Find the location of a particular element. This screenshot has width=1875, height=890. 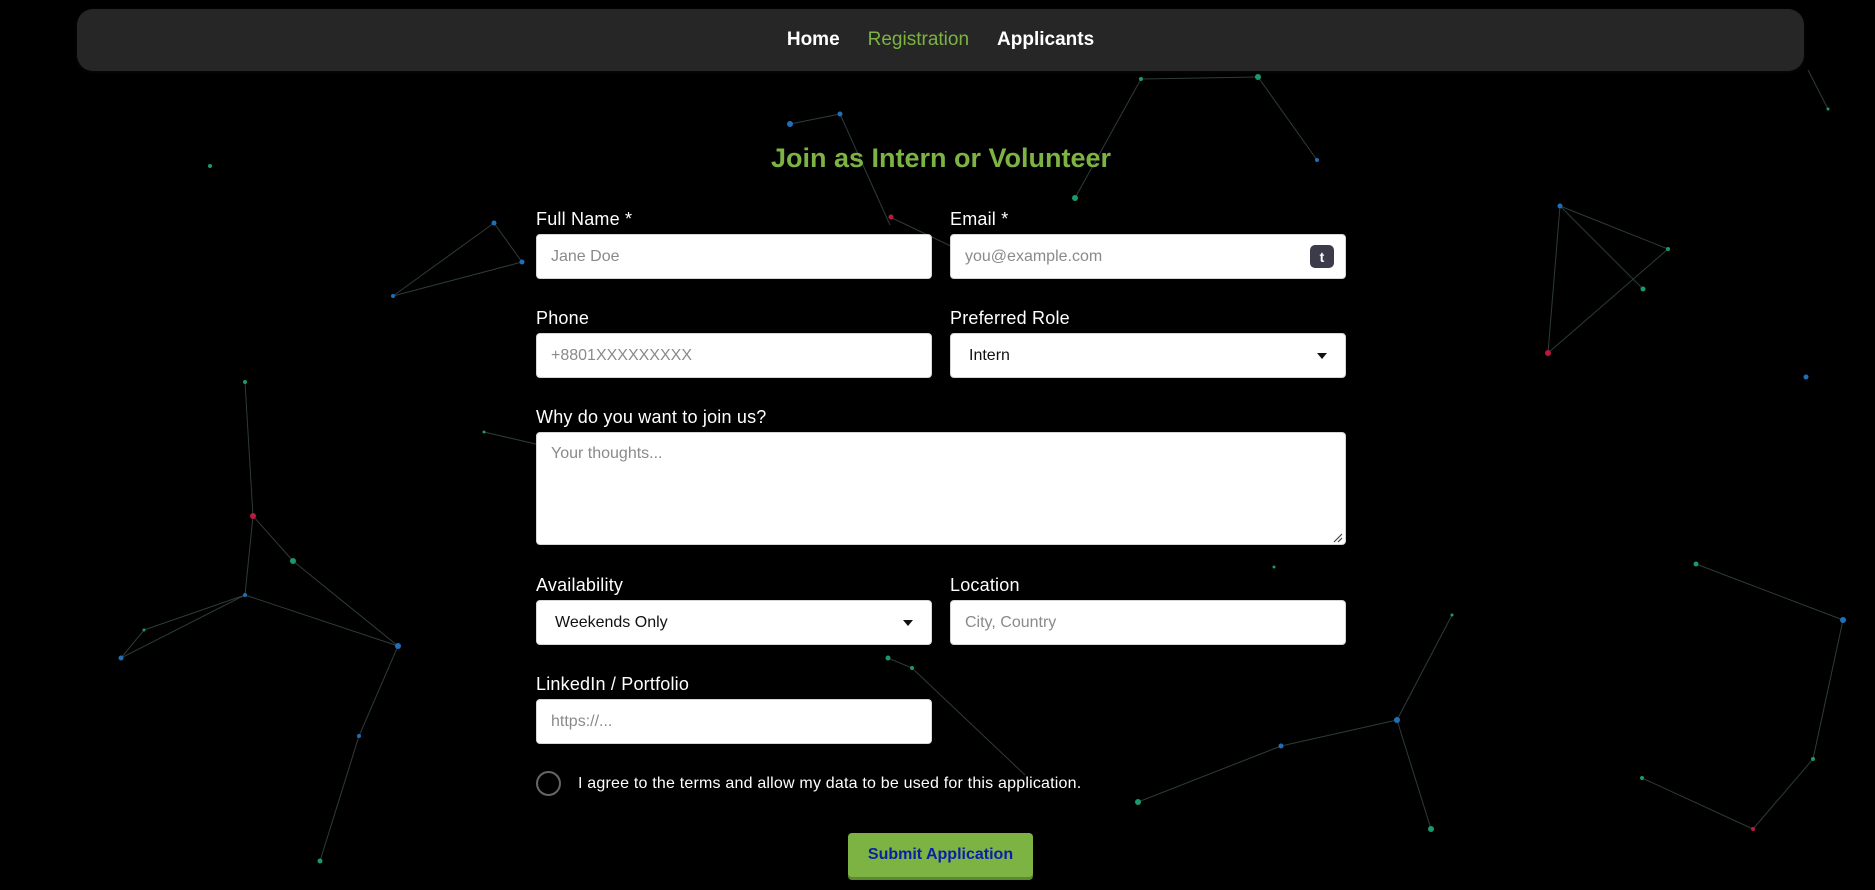

availability-label: Availability is located at coordinates (580, 585).